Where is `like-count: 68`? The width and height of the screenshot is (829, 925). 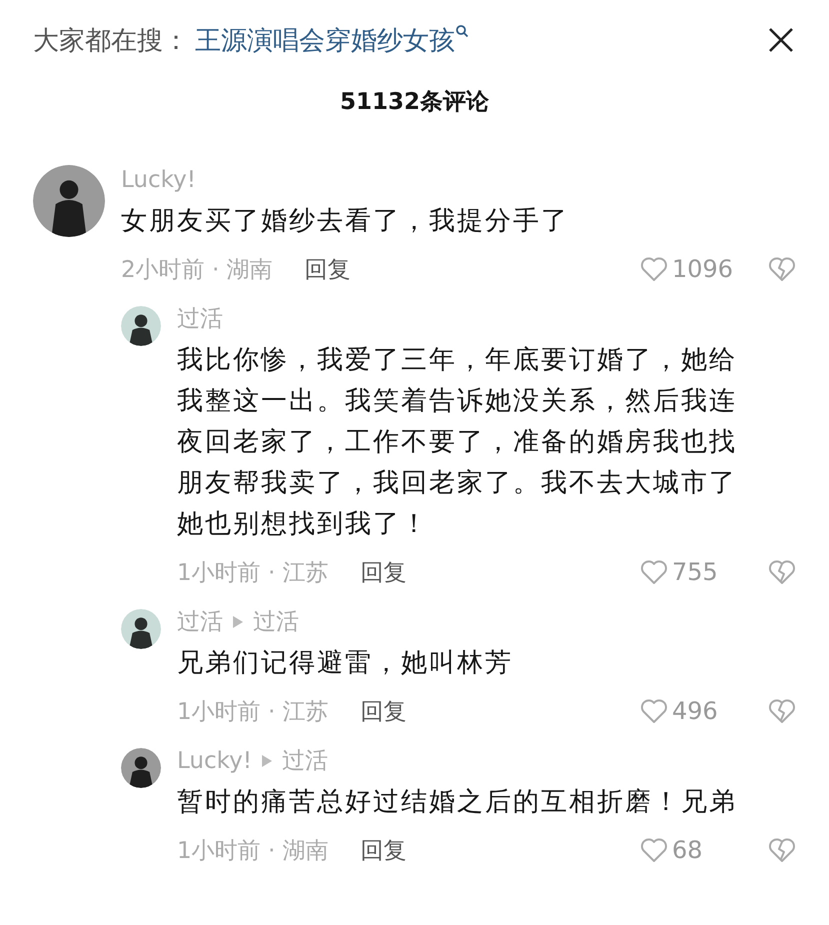 like-count: 68 is located at coordinates (688, 850).